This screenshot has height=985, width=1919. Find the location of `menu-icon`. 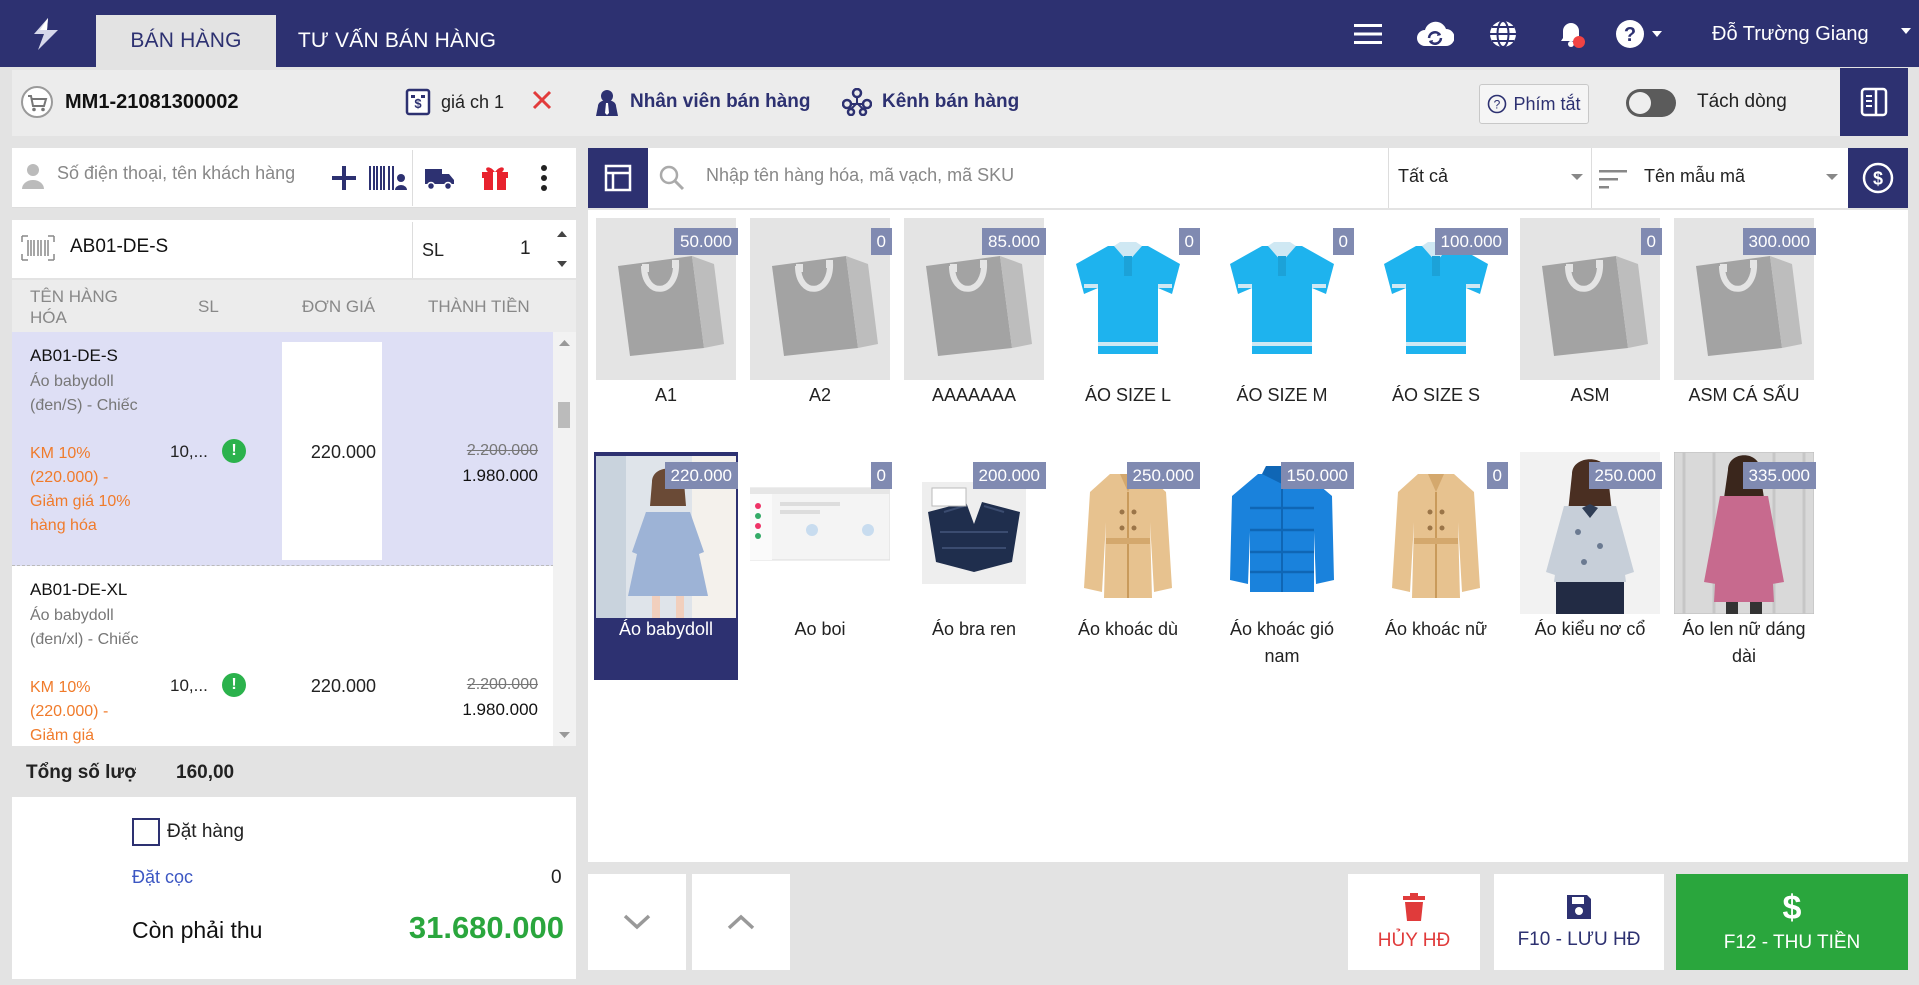

menu-icon is located at coordinates (1368, 34).